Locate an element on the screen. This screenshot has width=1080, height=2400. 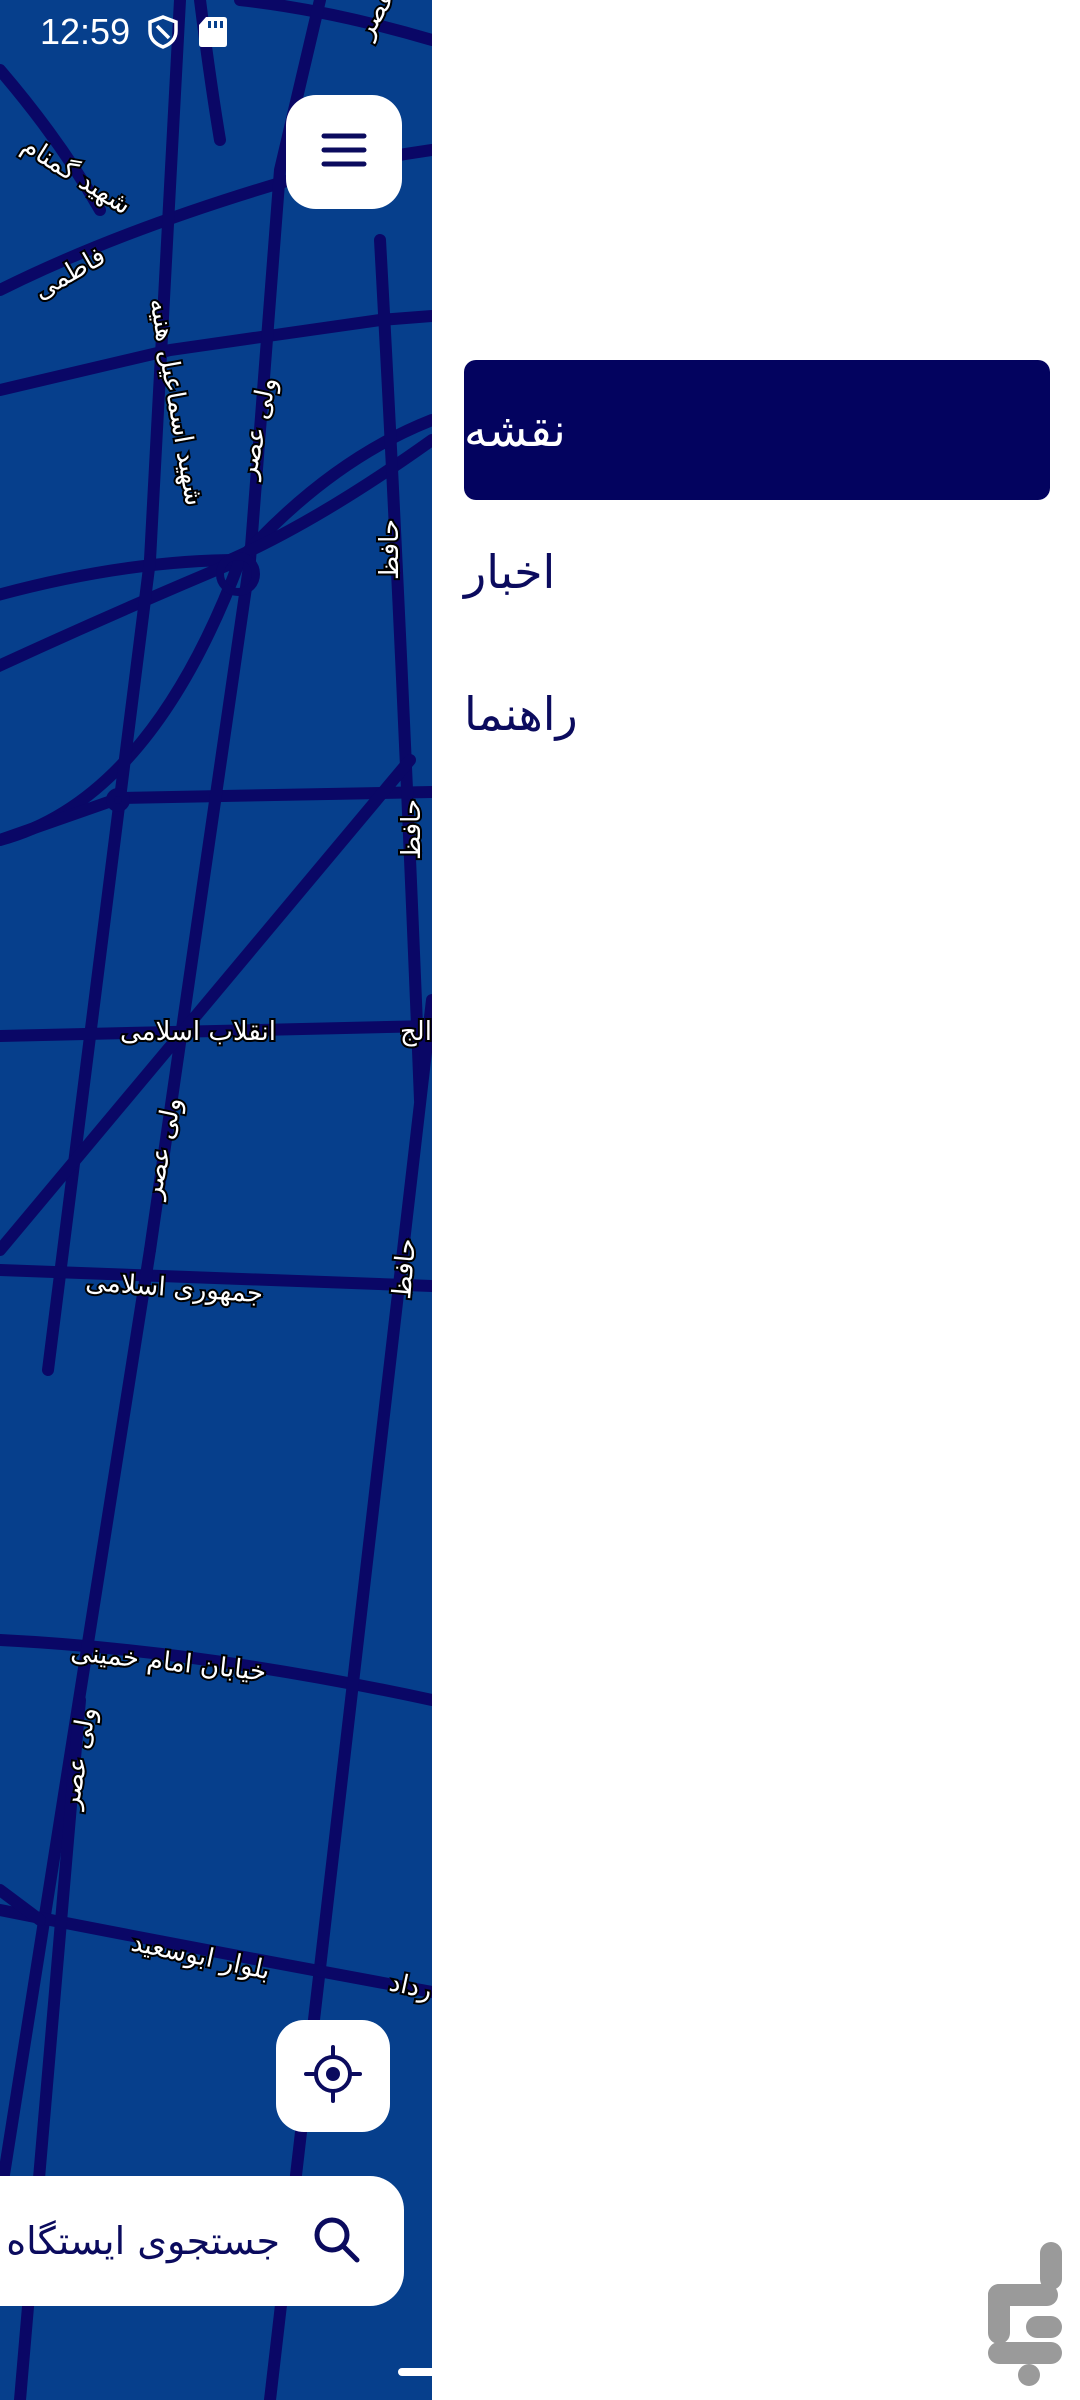
bazaar-logo-icon is located at coordinates (1027, 2313).